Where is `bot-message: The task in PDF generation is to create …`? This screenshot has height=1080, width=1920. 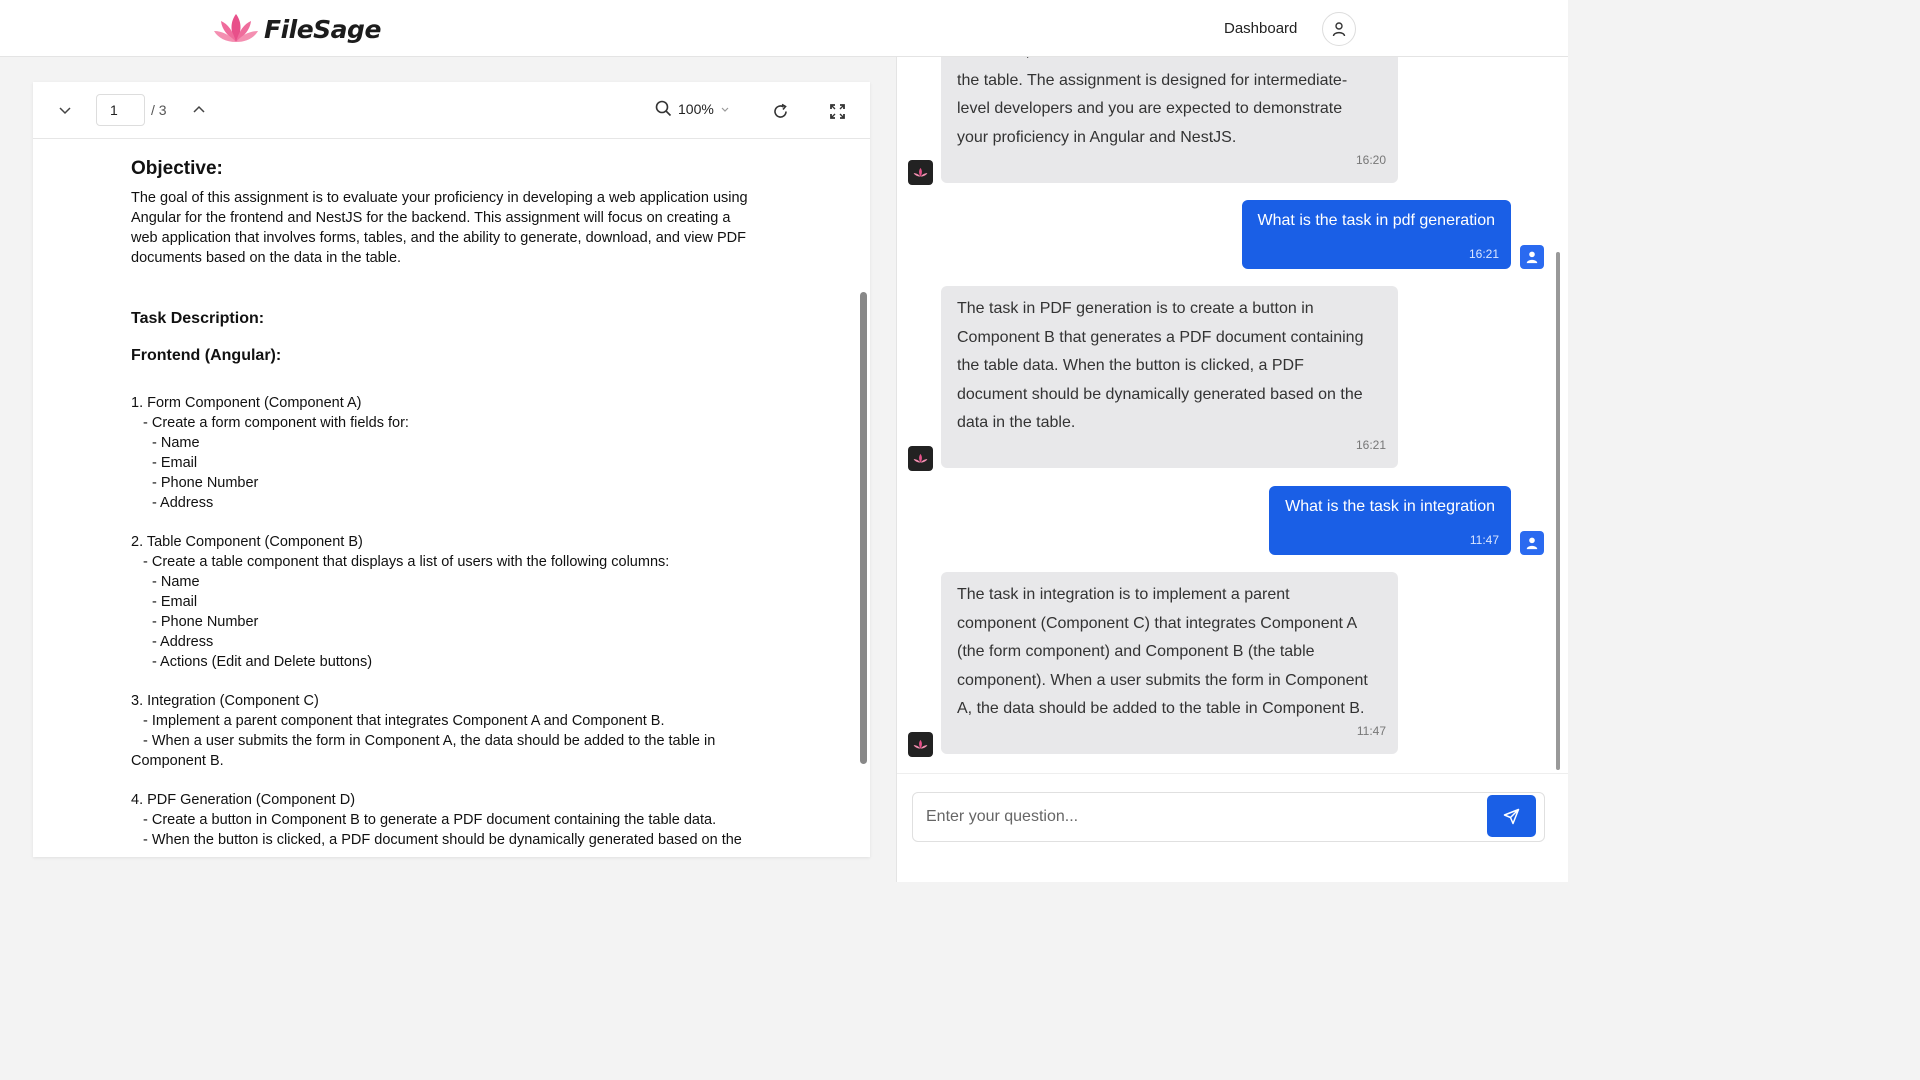 bot-message: The task in PDF generation is to create … is located at coordinates (1169, 377).